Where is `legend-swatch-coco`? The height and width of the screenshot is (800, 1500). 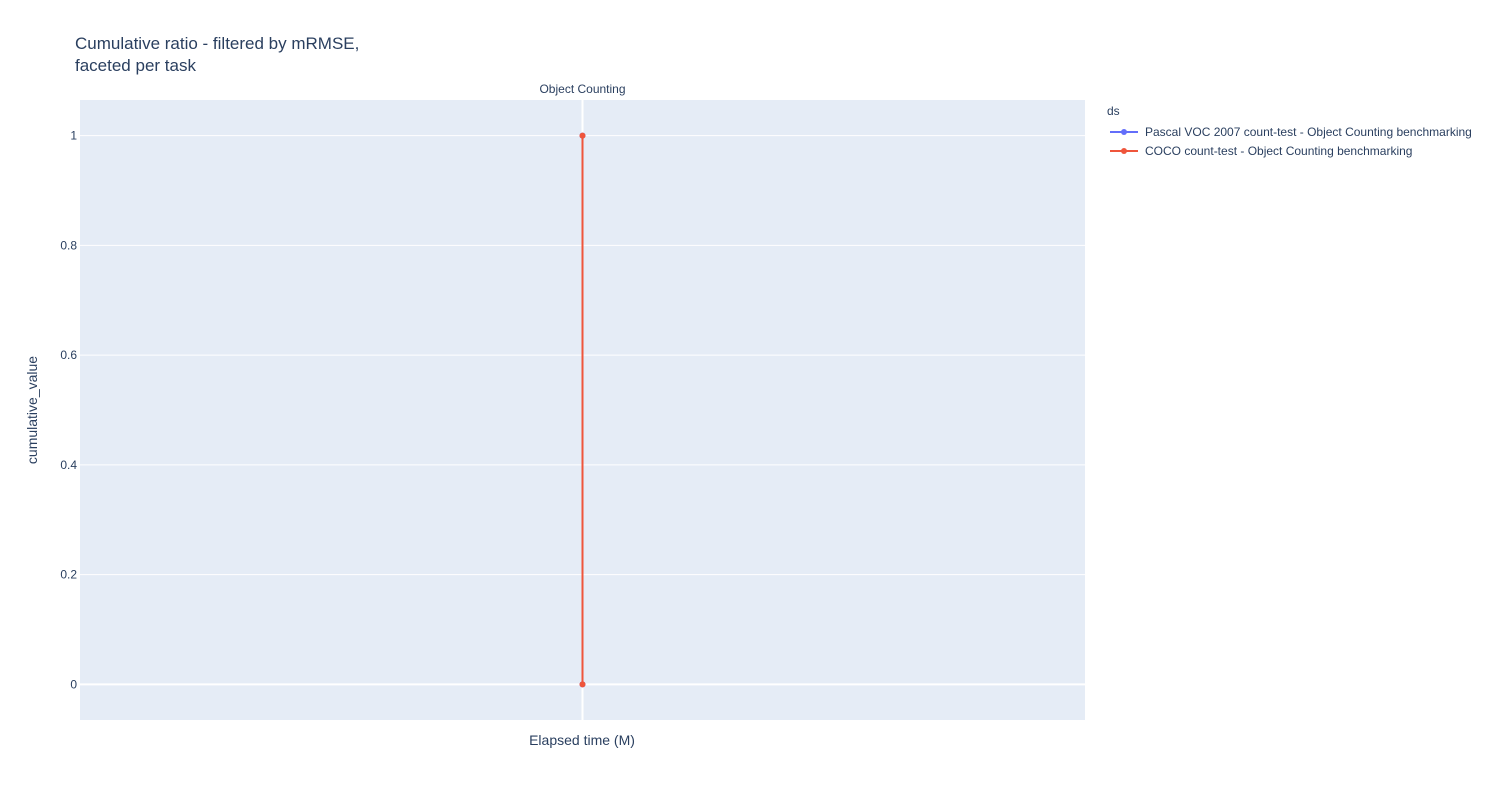 legend-swatch-coco is located at coordinates (1124, 150).